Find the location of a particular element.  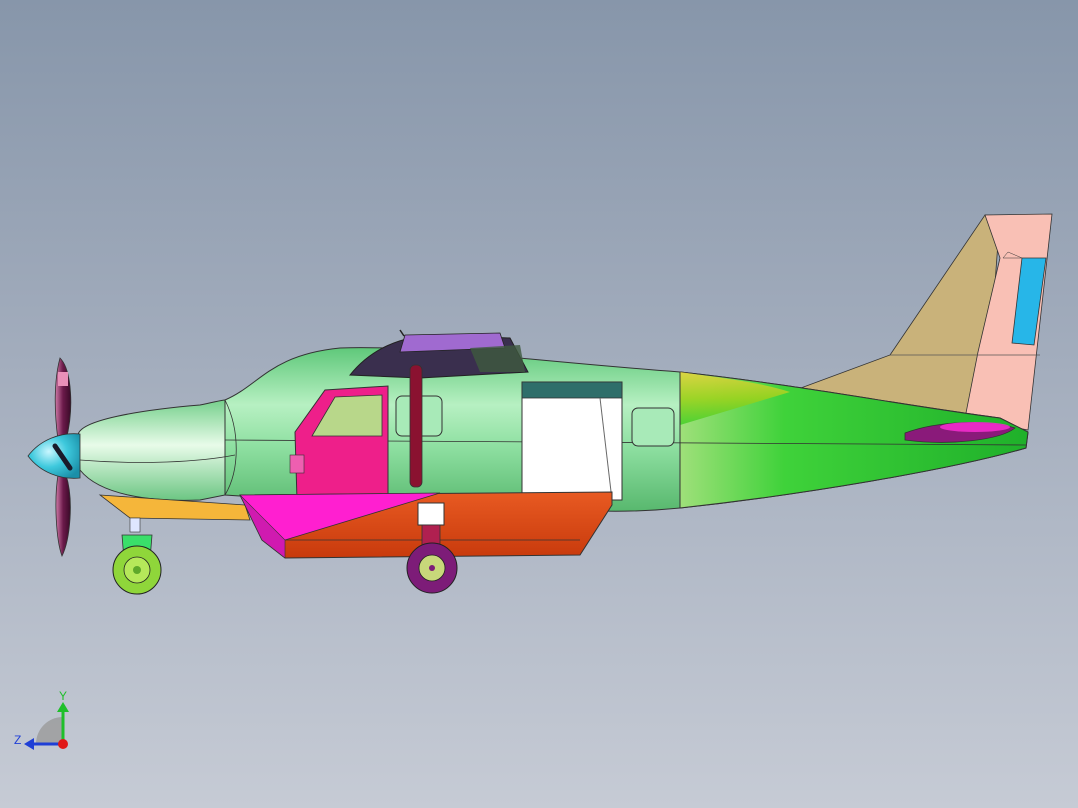

x-axis-dot is located at coordinates (63, 744).